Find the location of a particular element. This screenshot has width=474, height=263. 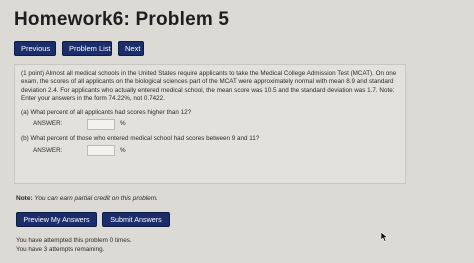

problem-nav: Previous Problem List Next is located at coordinates (79, 48).